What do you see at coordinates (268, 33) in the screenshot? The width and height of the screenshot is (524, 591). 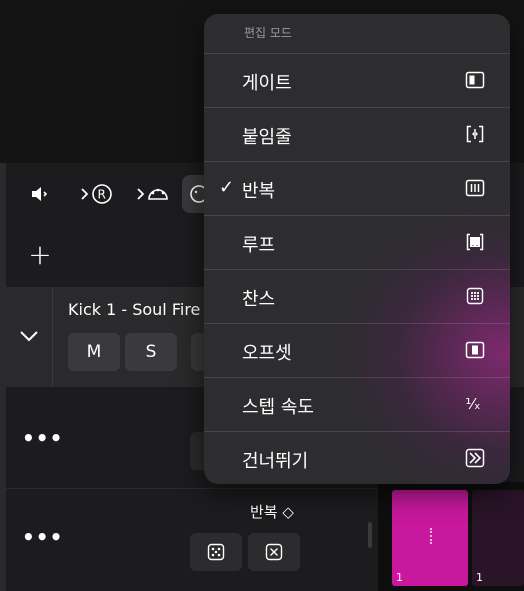 I see `menu-header: 편집 모드` at bounding box center [268, 33].